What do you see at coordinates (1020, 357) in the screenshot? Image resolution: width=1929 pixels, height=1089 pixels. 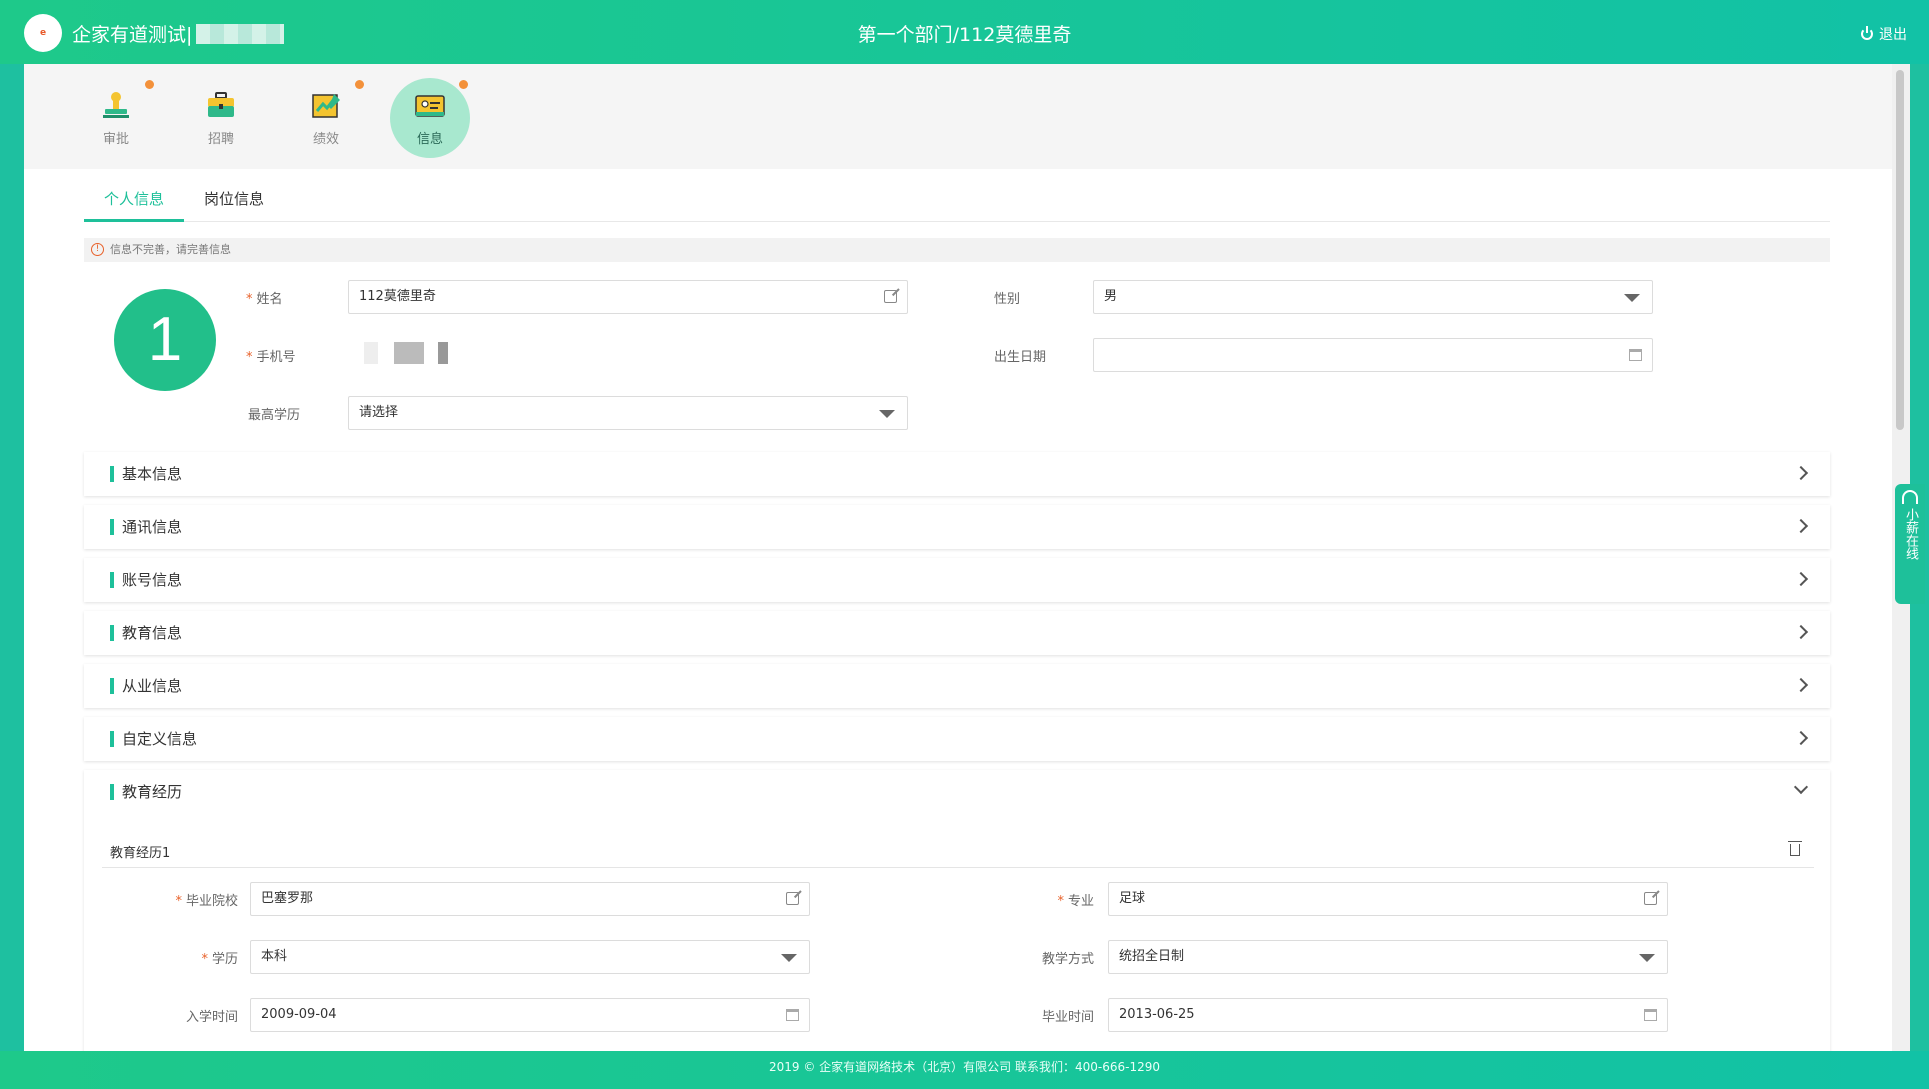 I see `birth-label: 出生日期` at bounding box center [1020, 357].